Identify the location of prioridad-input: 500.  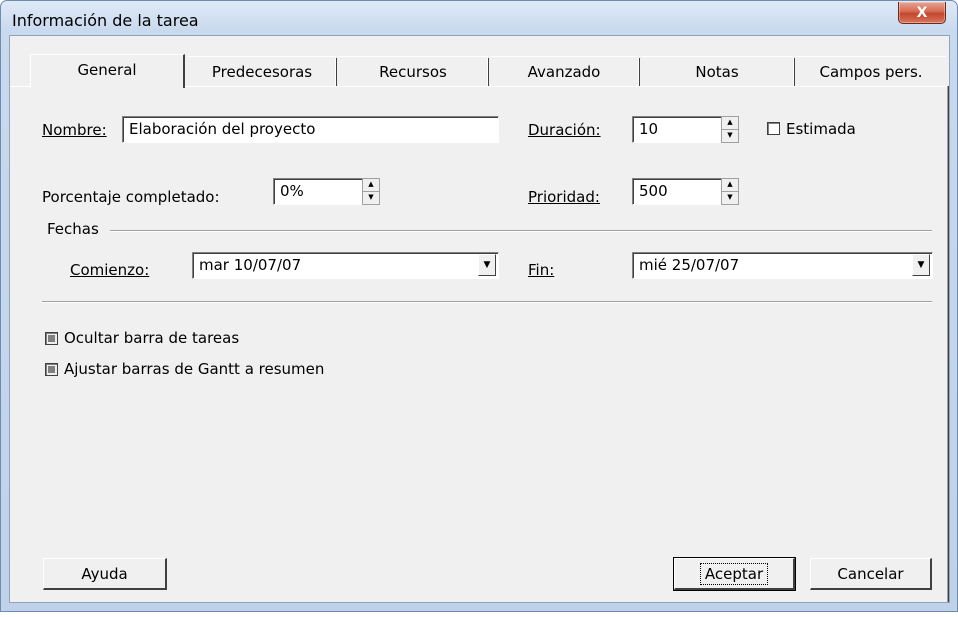
(677, 191).